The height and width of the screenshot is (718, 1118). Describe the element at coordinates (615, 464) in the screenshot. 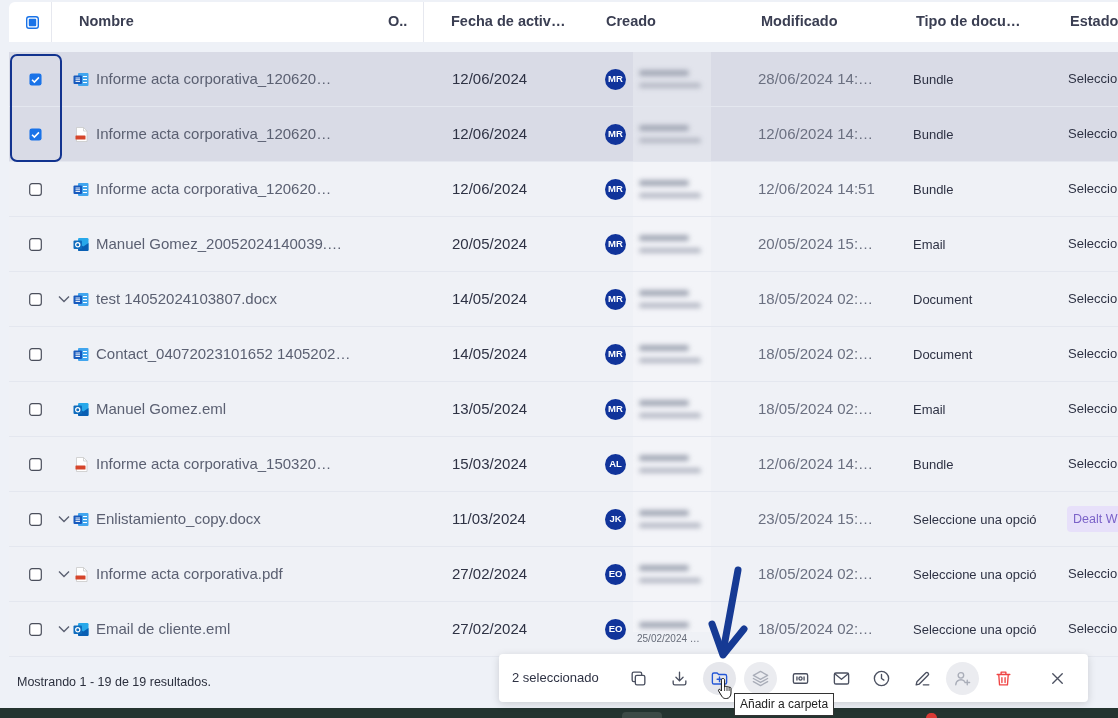

I see `user-avatar: AL` at that location.